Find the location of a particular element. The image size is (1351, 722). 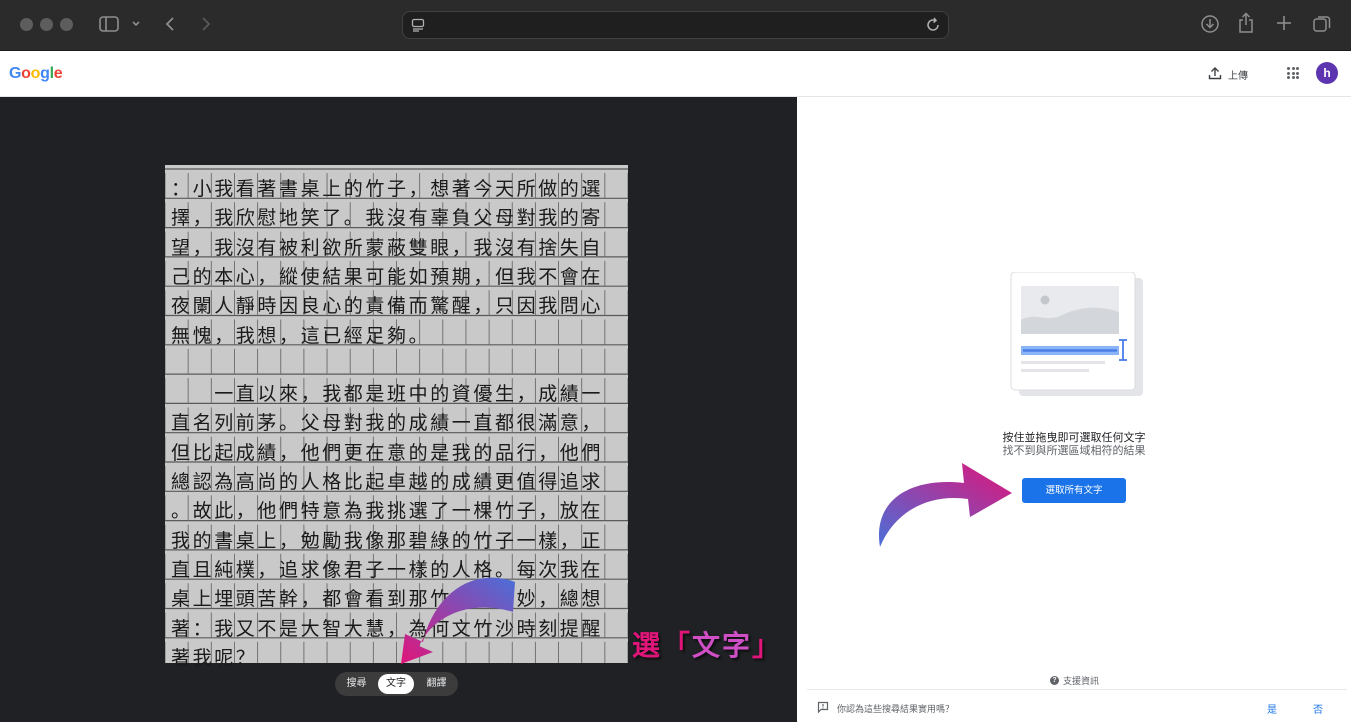

handwritten-line: 無愧，我想，這已經足夠。 is located at coordinates (301, 335).